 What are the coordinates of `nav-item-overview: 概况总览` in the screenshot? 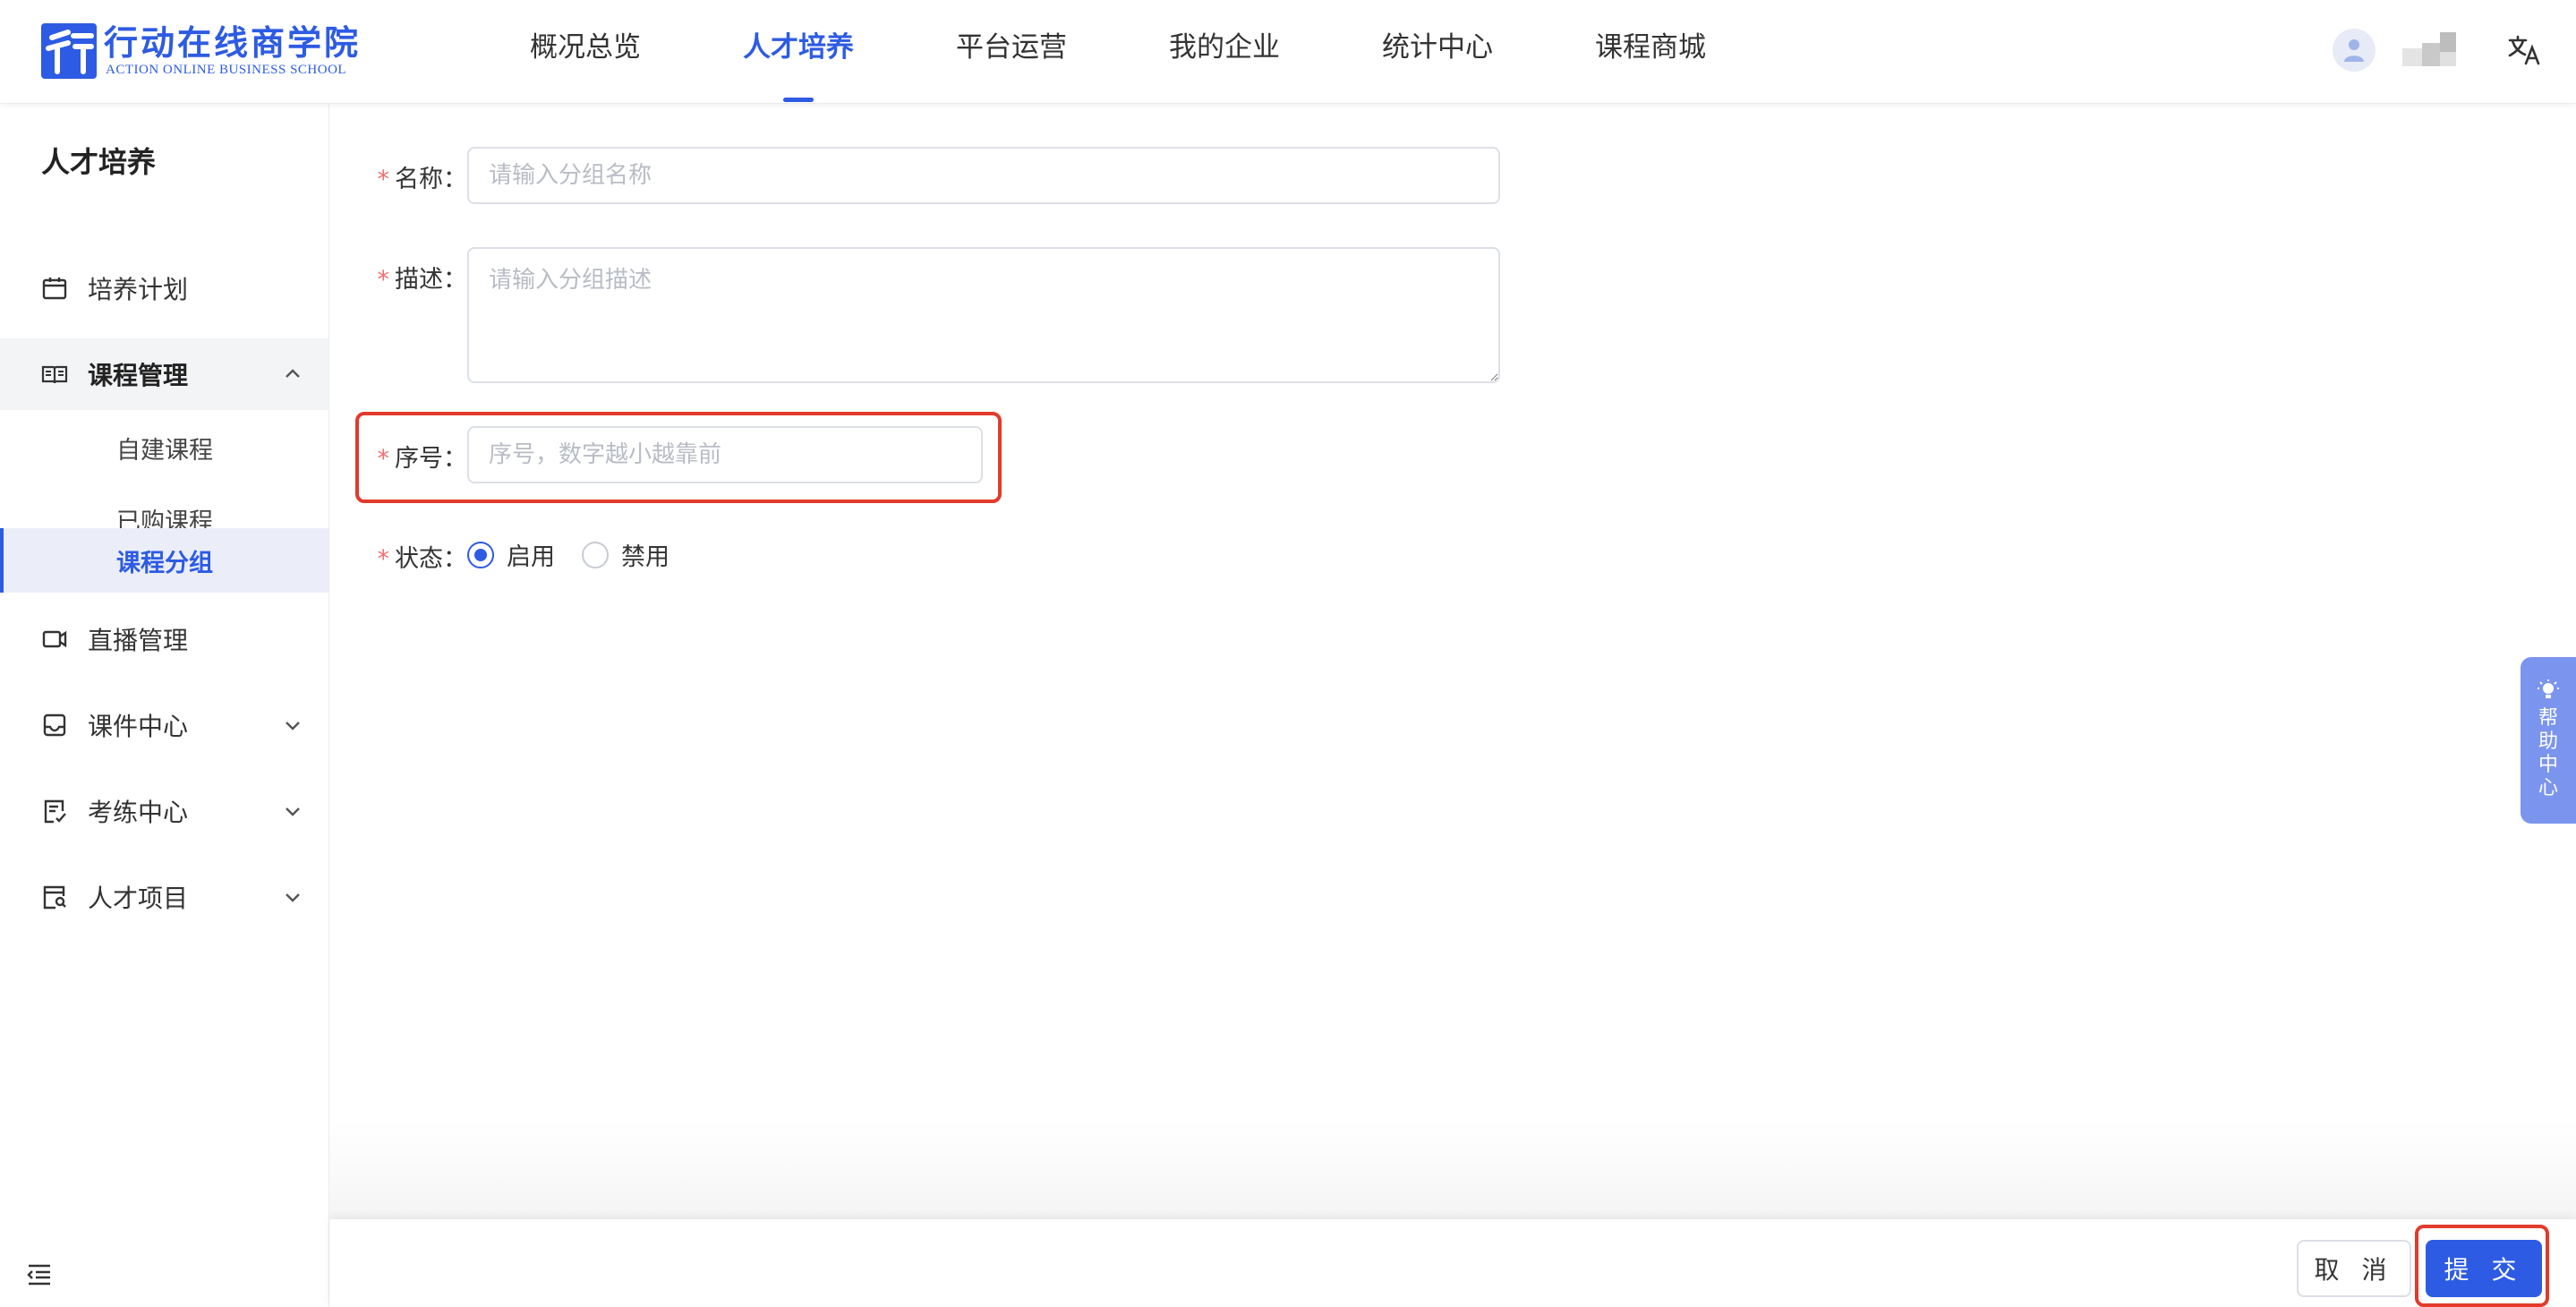 It's located at (585, 52).